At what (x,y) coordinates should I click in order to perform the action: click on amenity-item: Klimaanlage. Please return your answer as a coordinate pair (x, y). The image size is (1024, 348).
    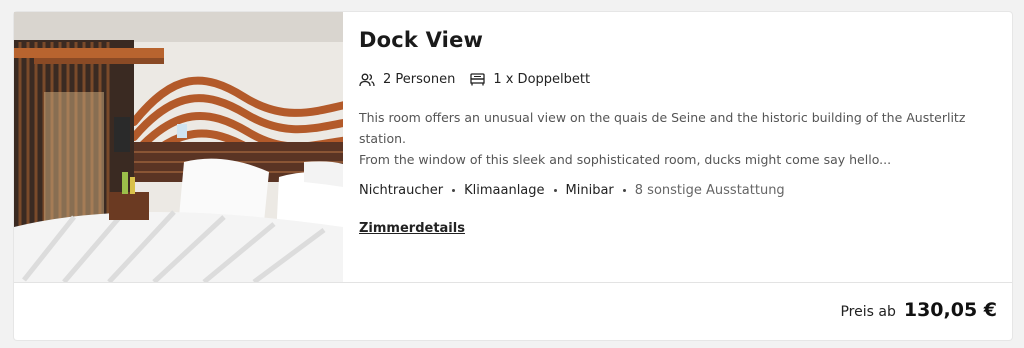
    Looking at the image, I should click on (504, 190).